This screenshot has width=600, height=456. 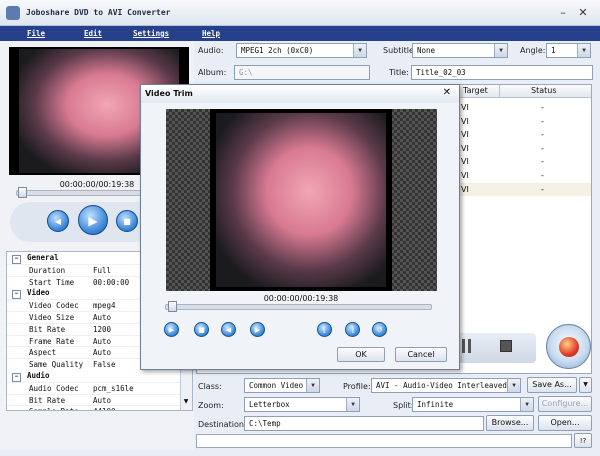 What do you see at coordinates (212, 72) in the screenshot?
I see `album-label: Album:` at bounding box center [212, 72].